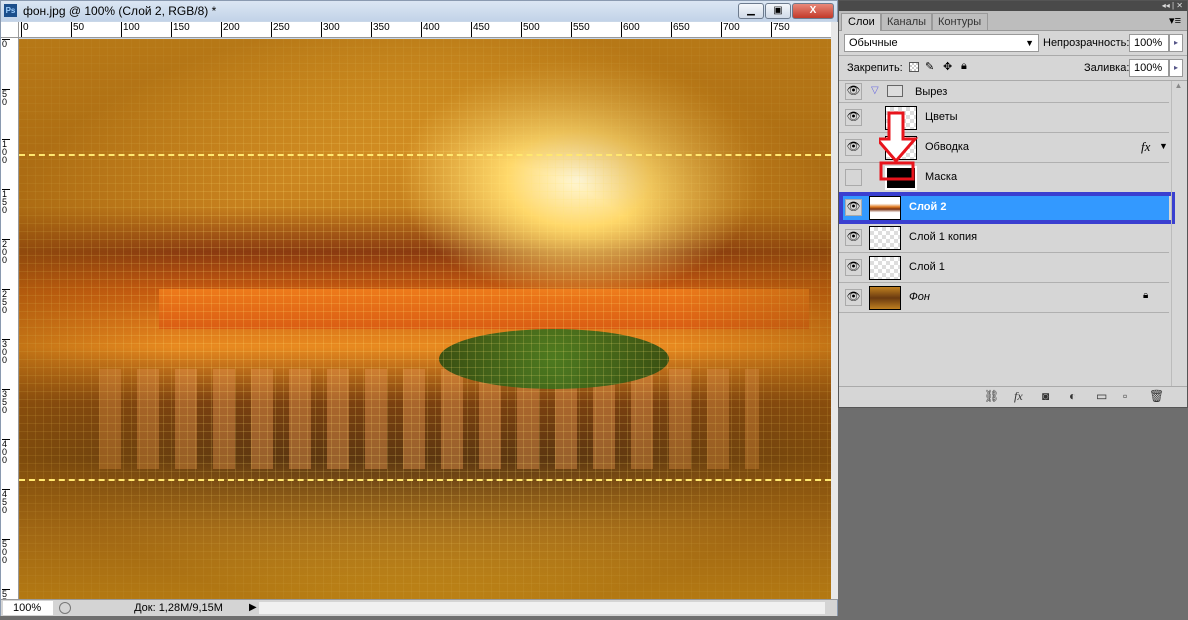 The width and height of the screenshot is (1188, 620). I want to click on minimize-button: ▁, so click(751, 11).